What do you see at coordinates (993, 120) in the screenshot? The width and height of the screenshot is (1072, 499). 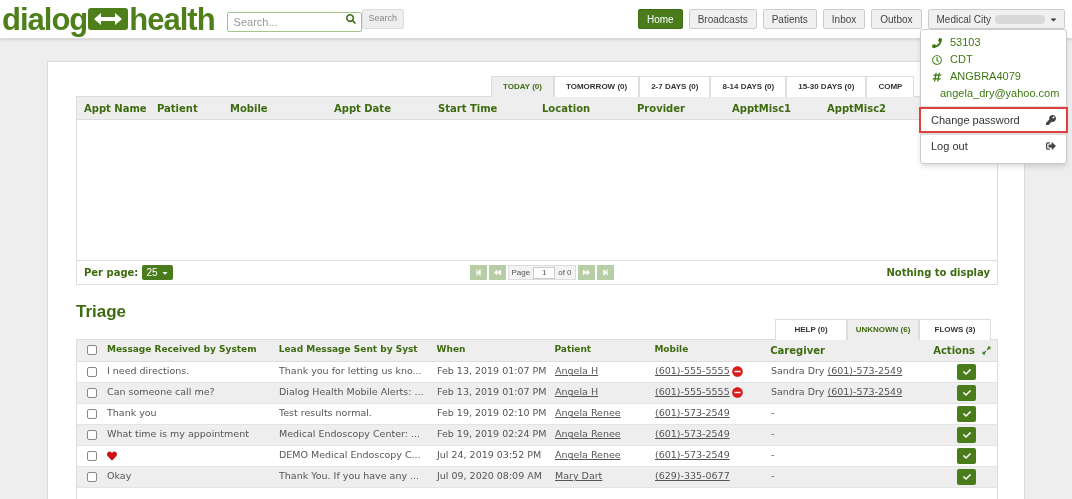 I see `menu-item: Change password` at bounding box center [993, 120].